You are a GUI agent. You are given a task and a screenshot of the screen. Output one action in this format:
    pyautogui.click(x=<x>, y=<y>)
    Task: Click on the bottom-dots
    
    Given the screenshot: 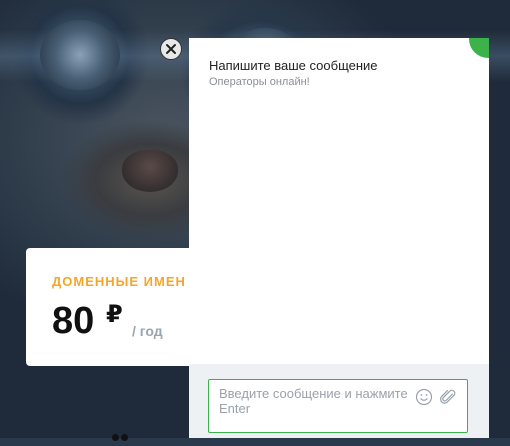 What is the action you would take?
    pyautogui.click(x=121, y=437)
    